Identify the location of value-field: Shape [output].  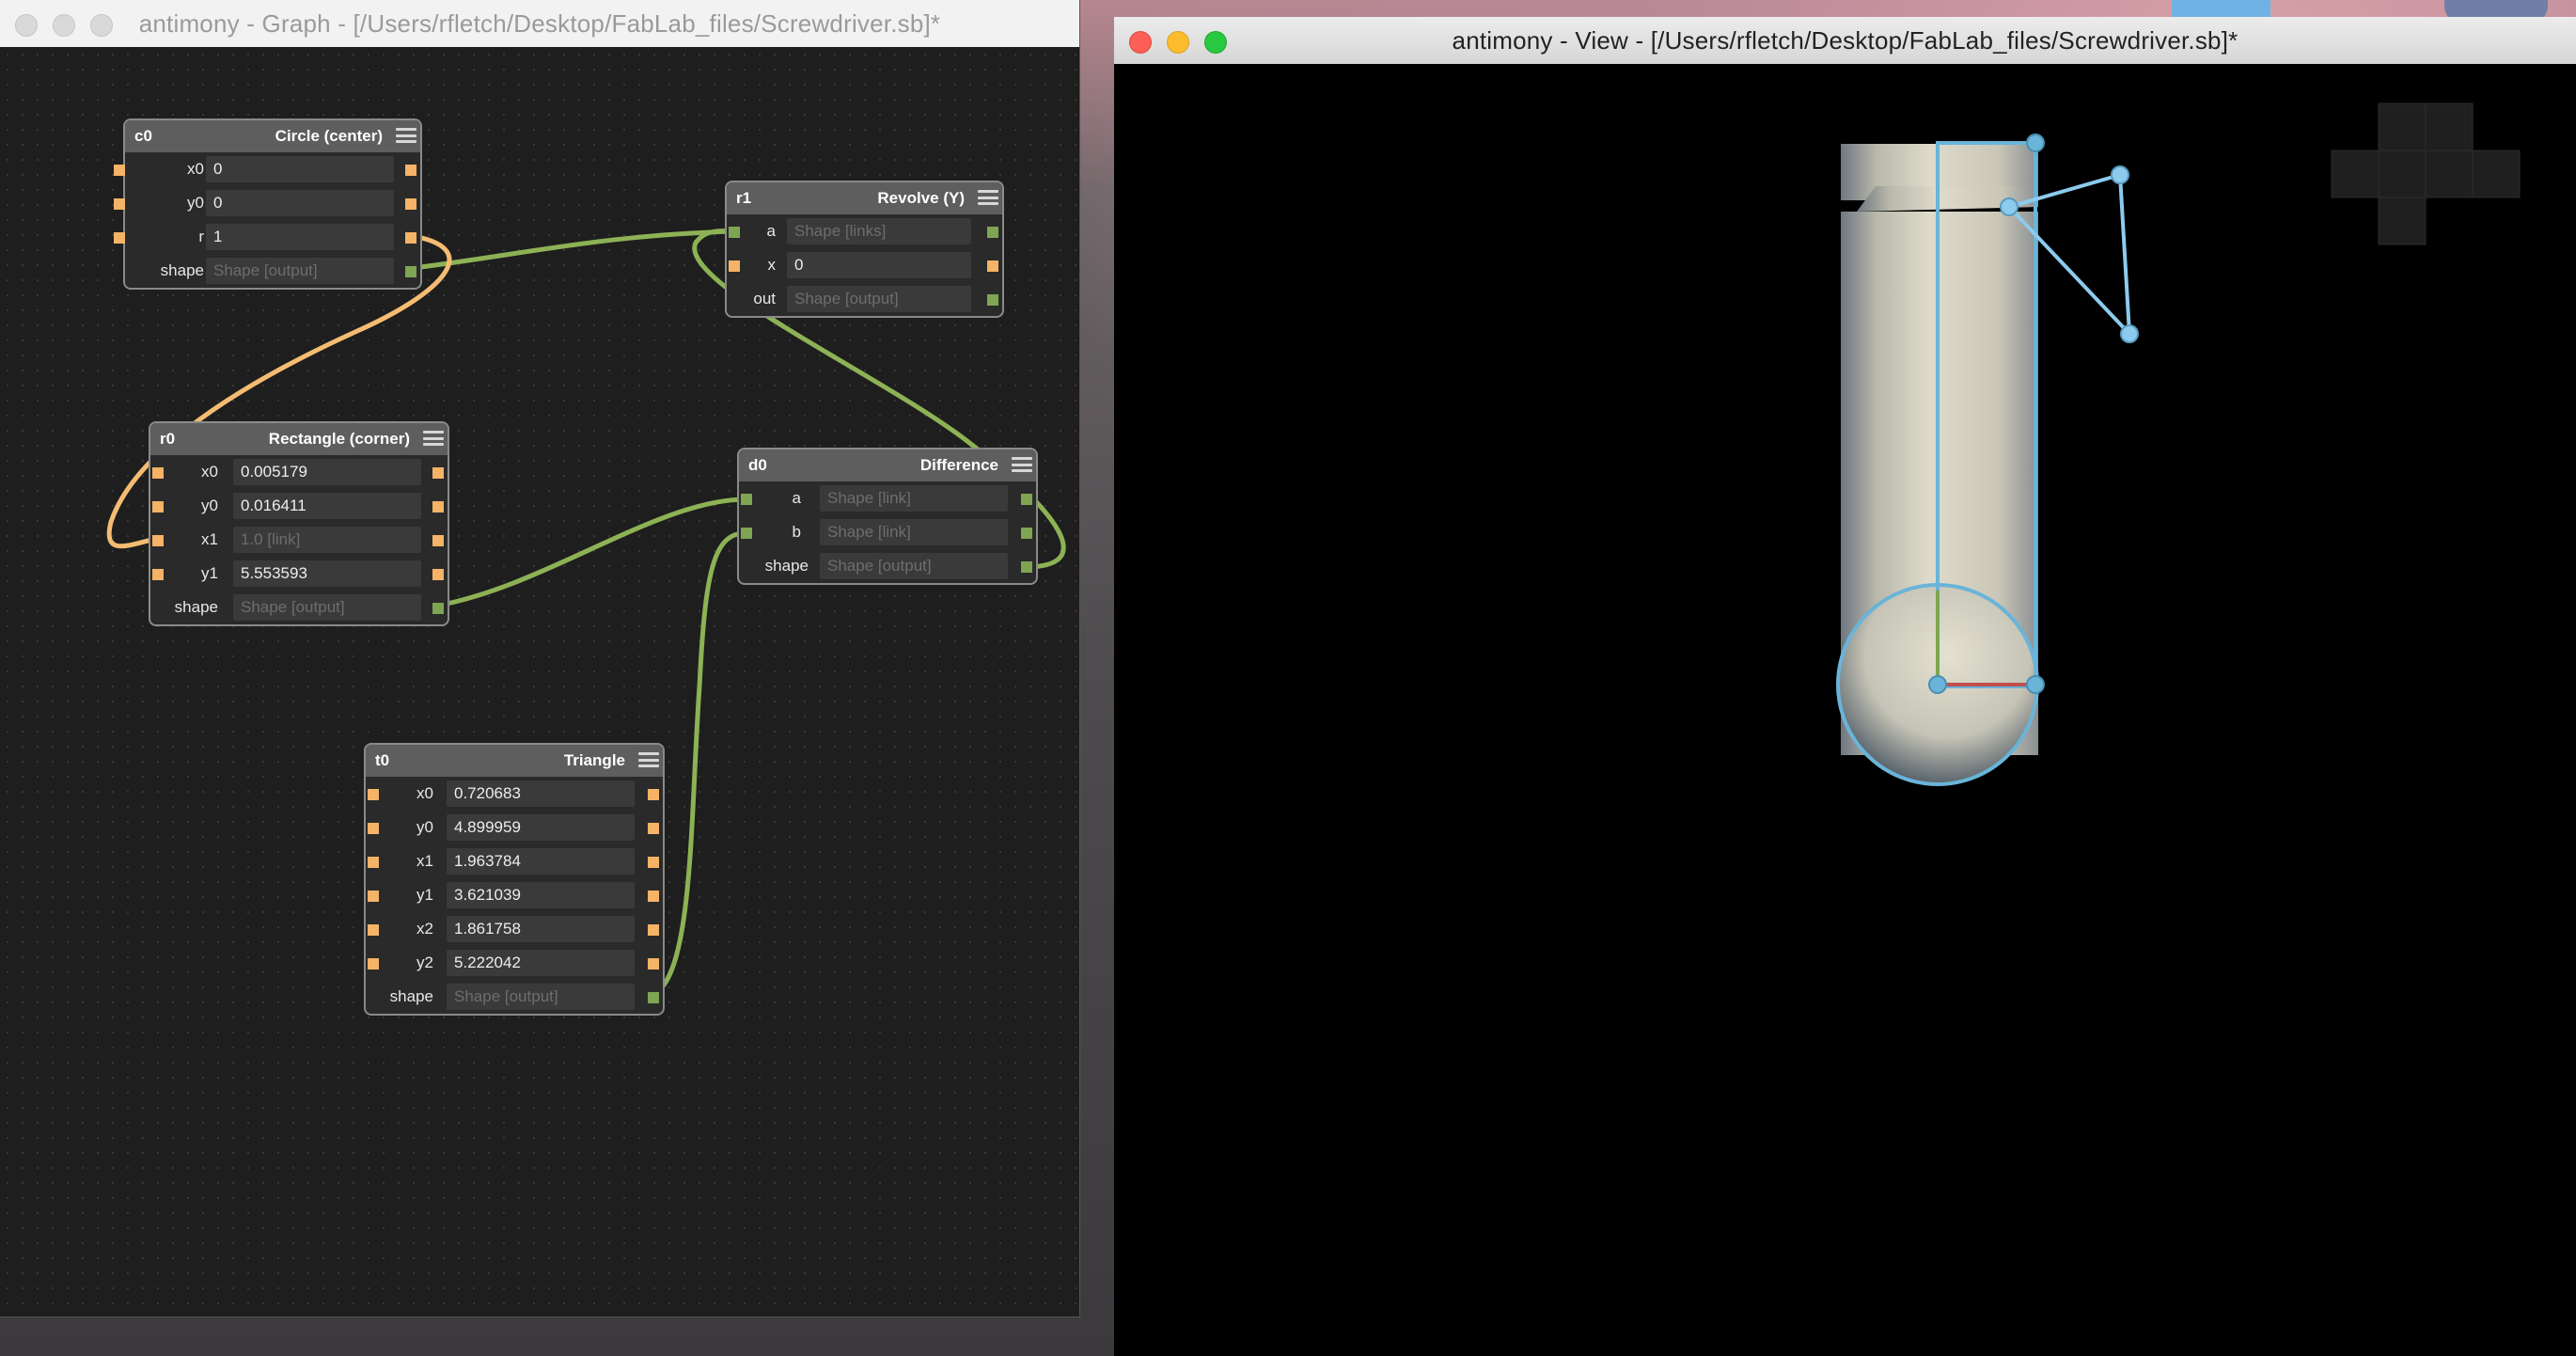
(879, 299).